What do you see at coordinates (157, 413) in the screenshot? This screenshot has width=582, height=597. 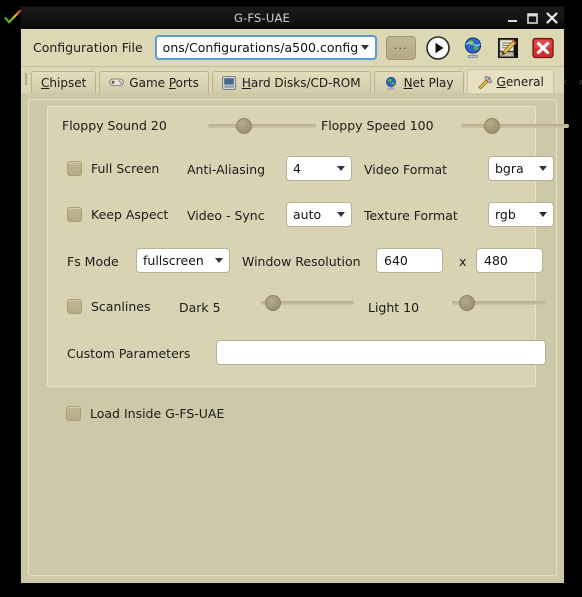 I see `load-inside-label: Load Inside G-FS-UAE` at bounding box center [157, 413].